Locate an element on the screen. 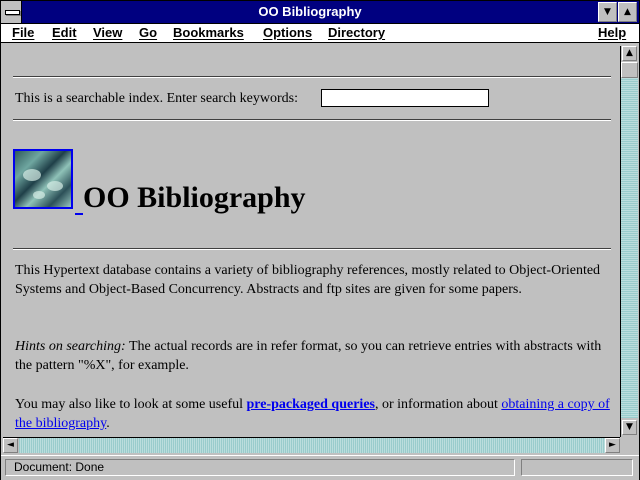 The image size is (640, 480). arrow-right-icon: ► is located at coordinates (612, 445).